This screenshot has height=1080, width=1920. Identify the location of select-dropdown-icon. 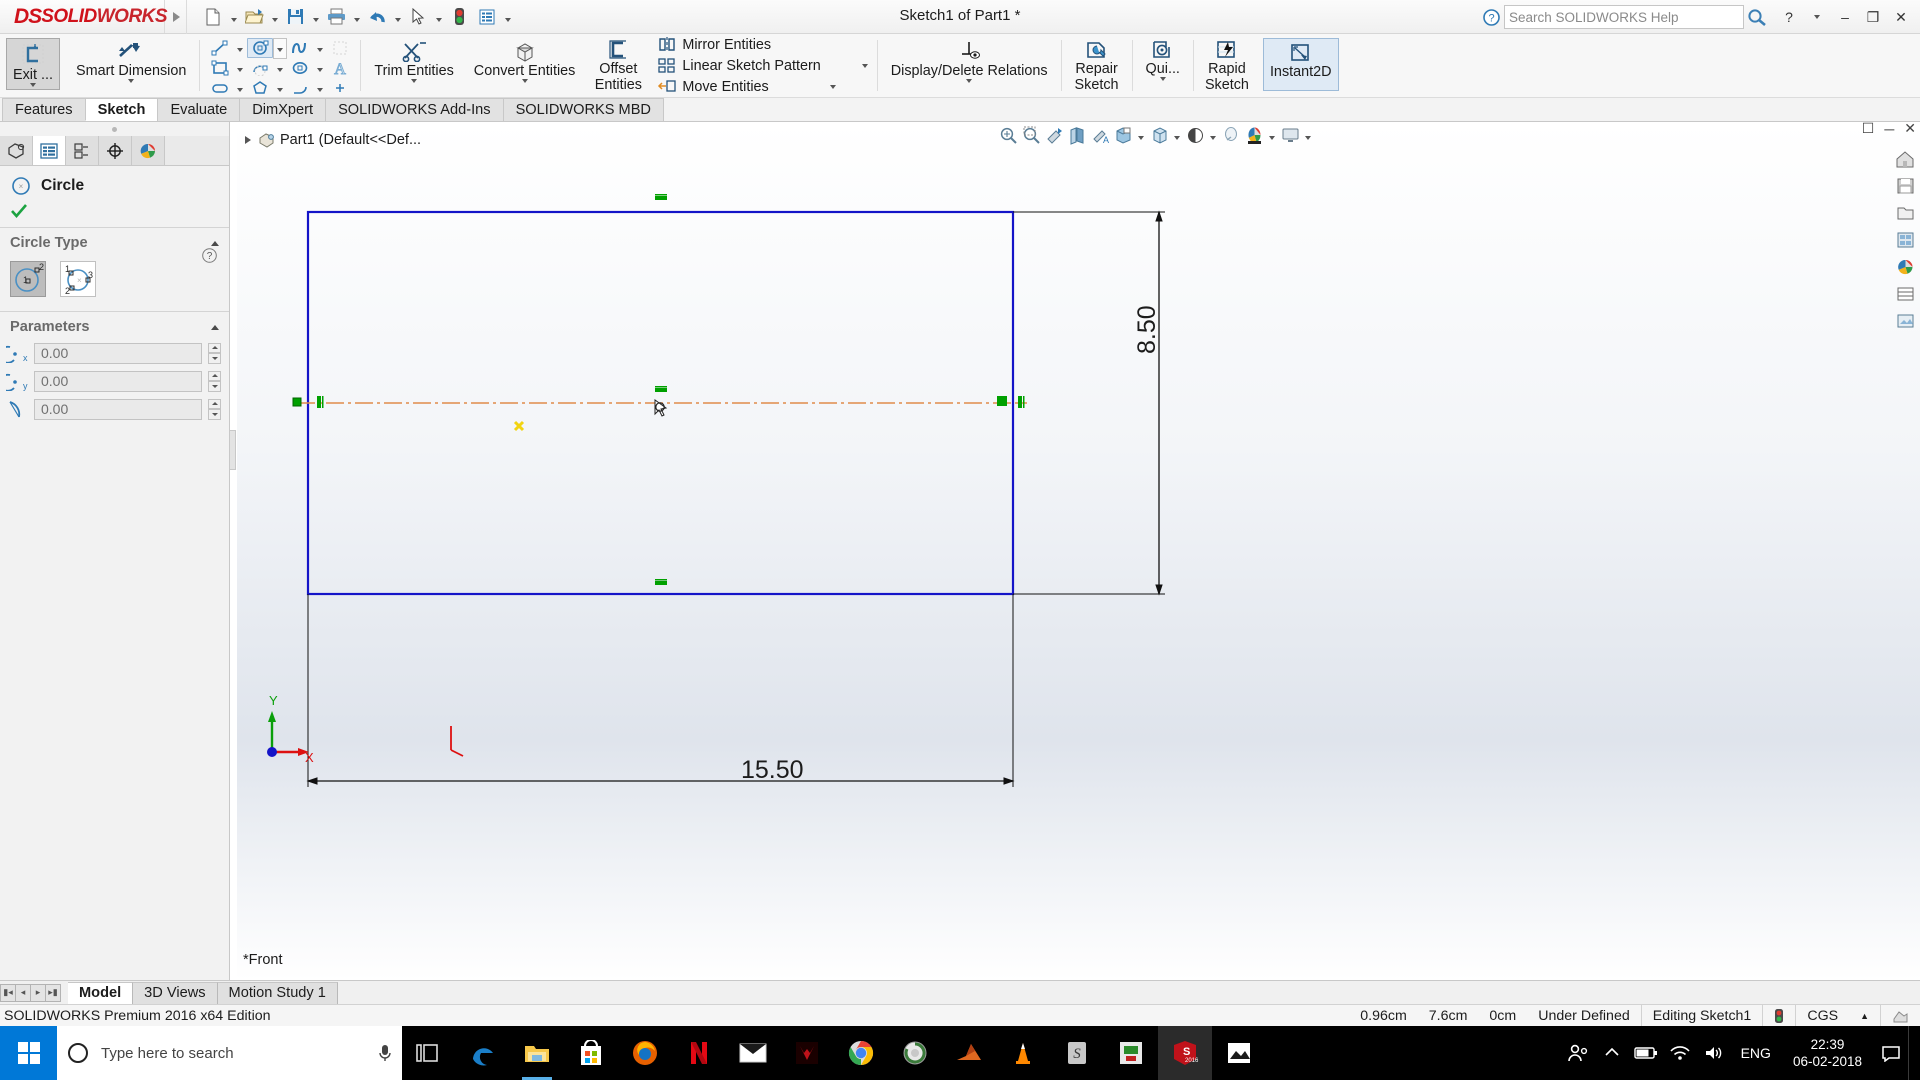
(438, 17).